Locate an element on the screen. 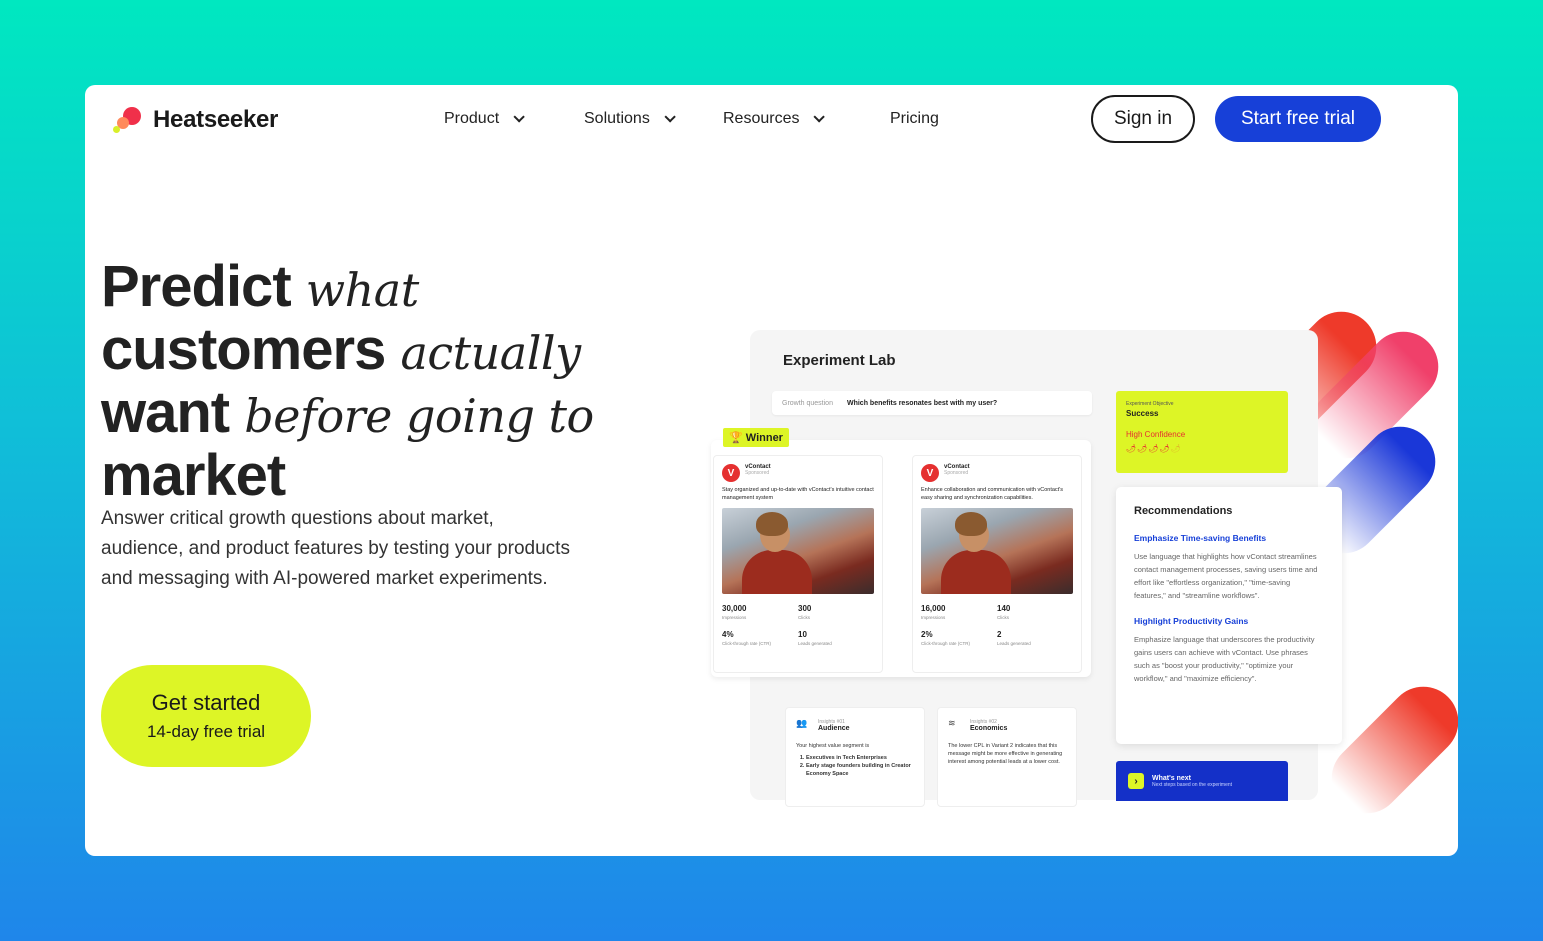 The width and height of the screenshot is (1543, 941). hero-title-part: before going to is located at coordinates (419, 416).